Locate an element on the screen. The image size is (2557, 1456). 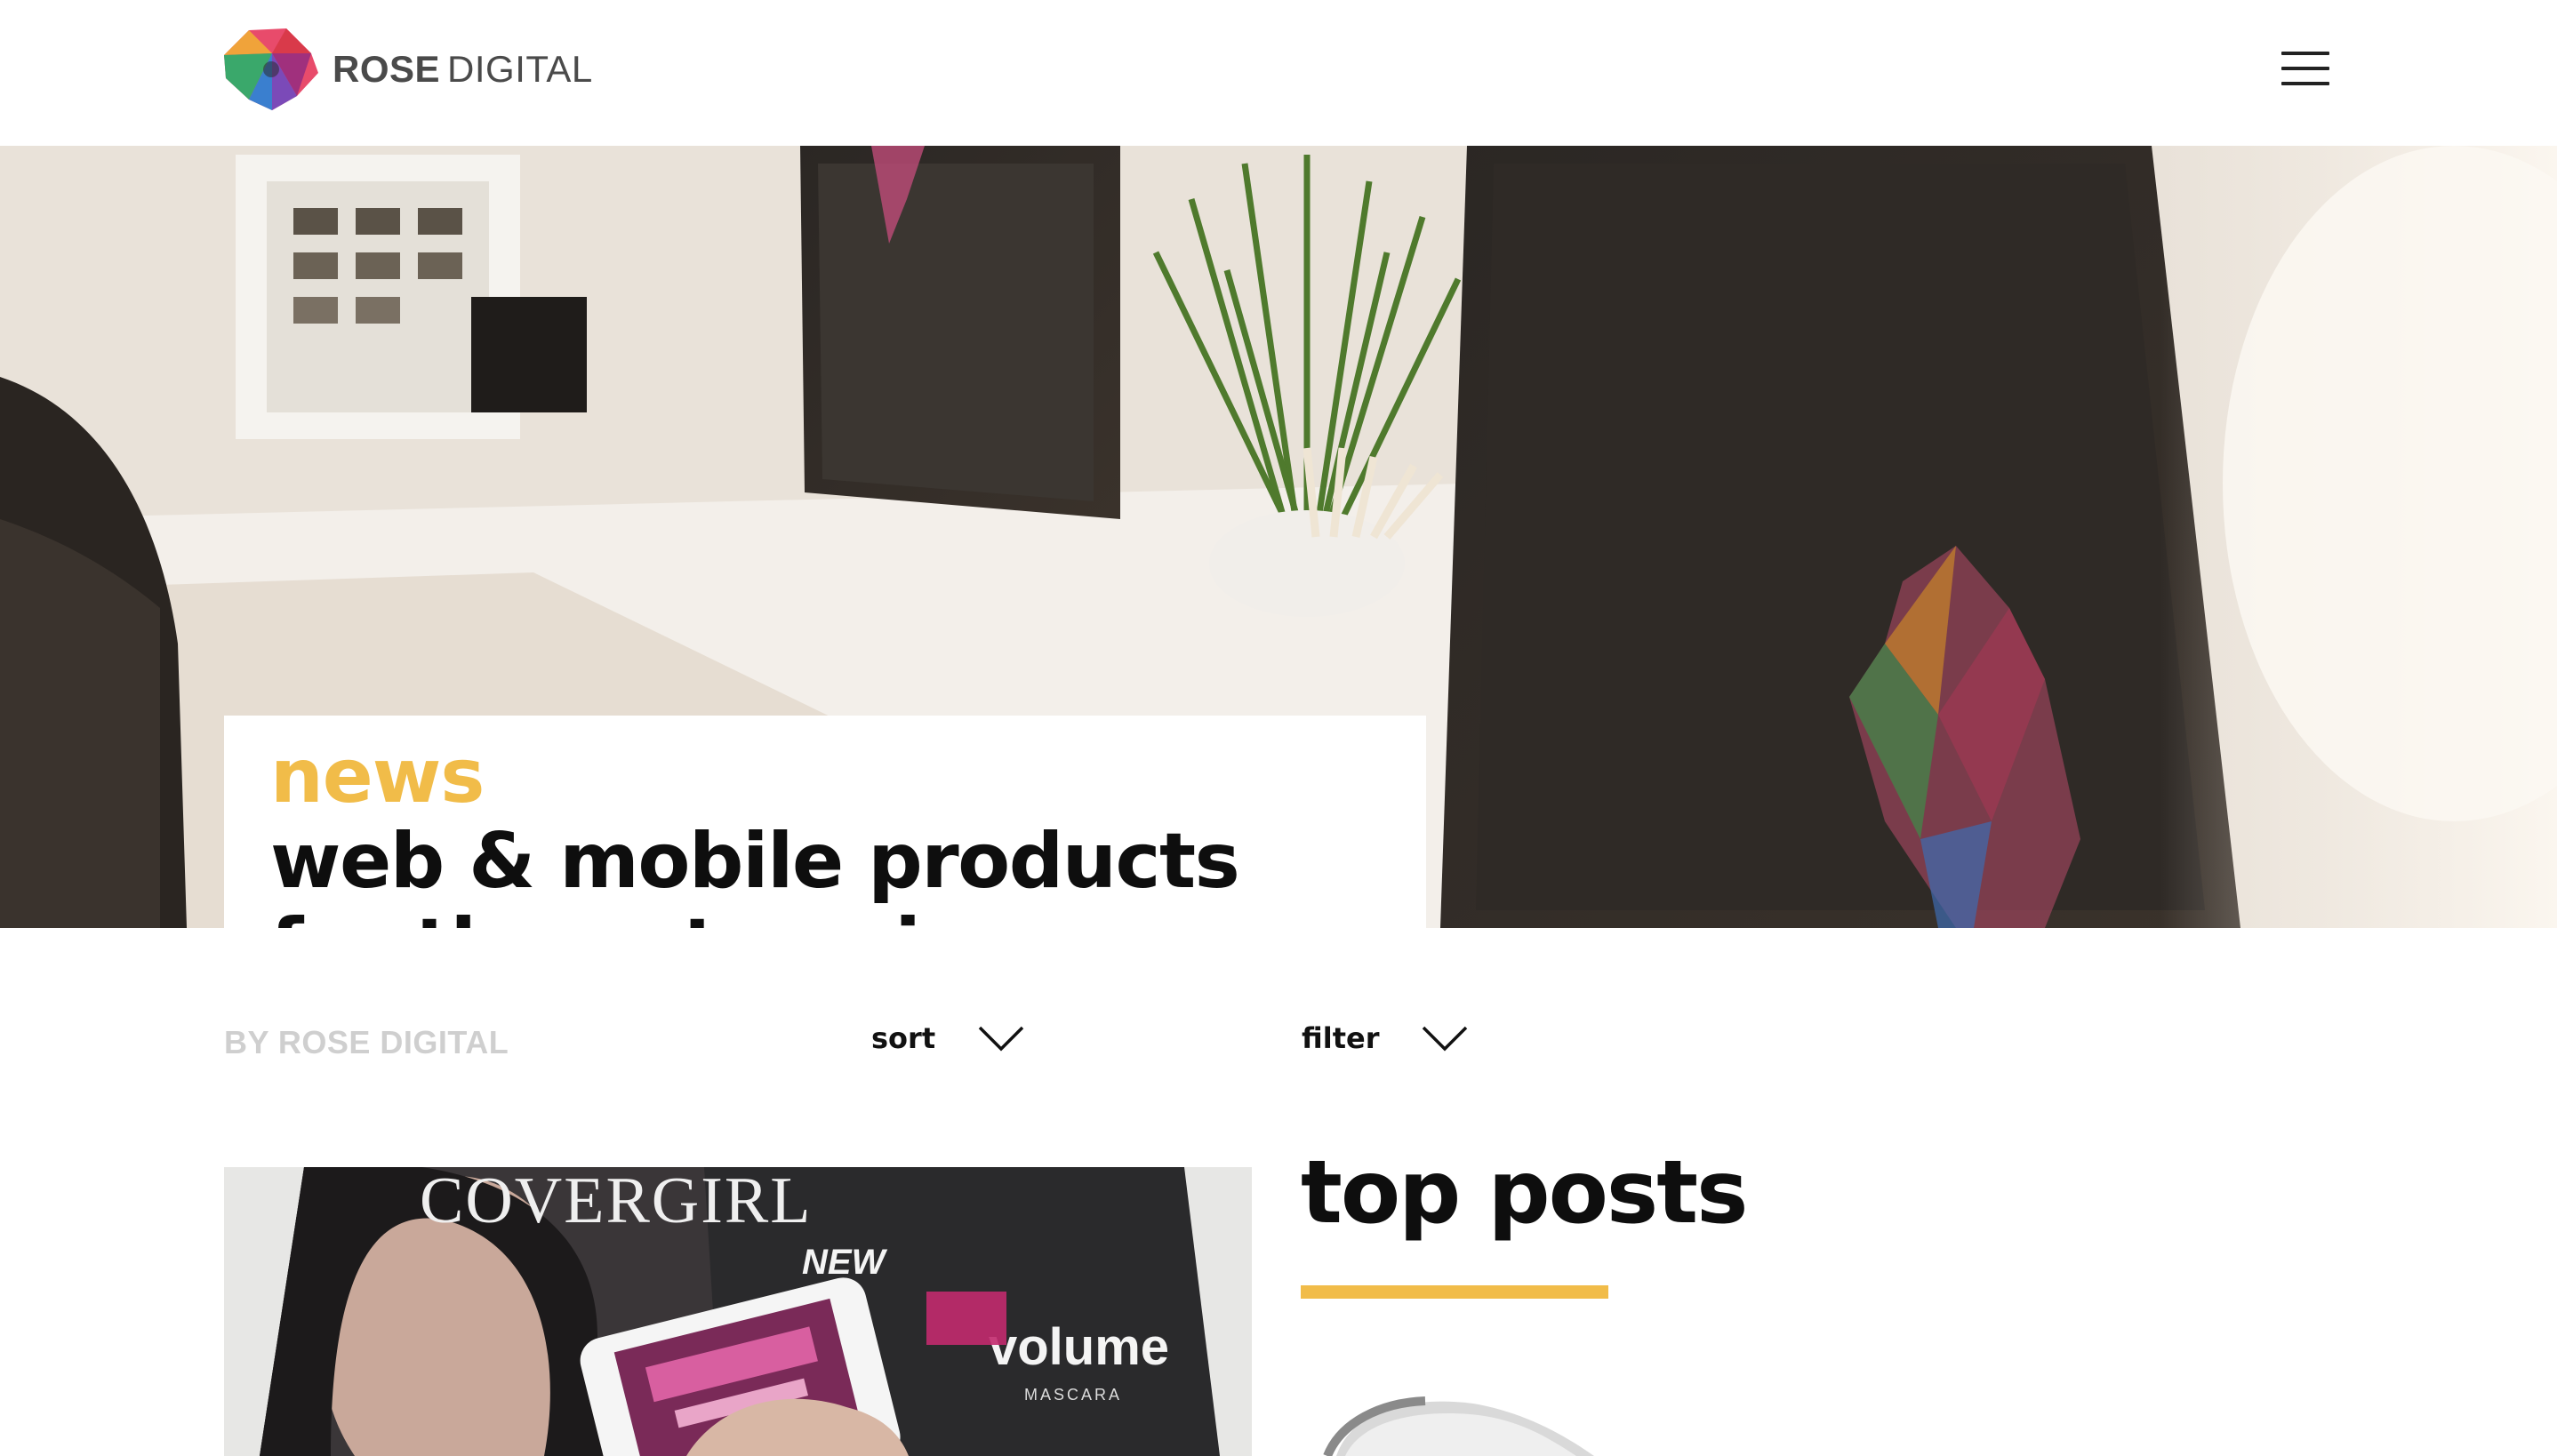
sort-dropdown: sort is located at coordinates (947, 1038).